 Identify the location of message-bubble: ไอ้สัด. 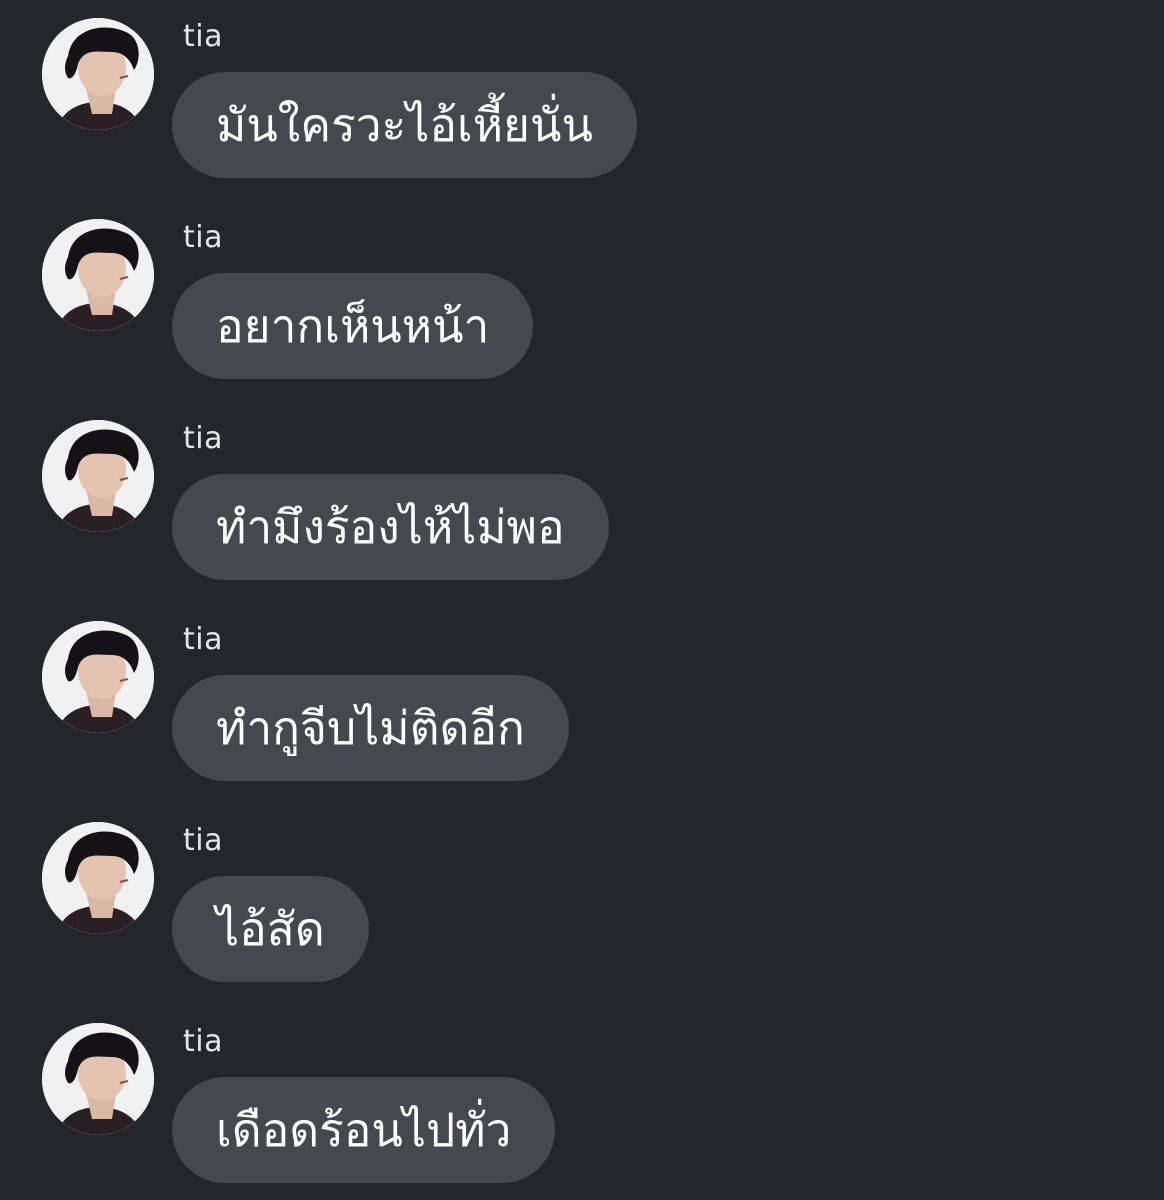
(270, 929).